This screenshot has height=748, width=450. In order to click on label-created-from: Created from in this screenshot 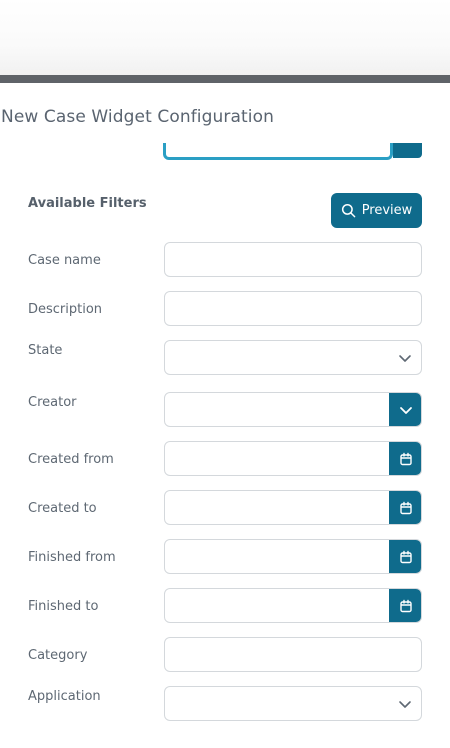, I will do `click(71, 459)`.